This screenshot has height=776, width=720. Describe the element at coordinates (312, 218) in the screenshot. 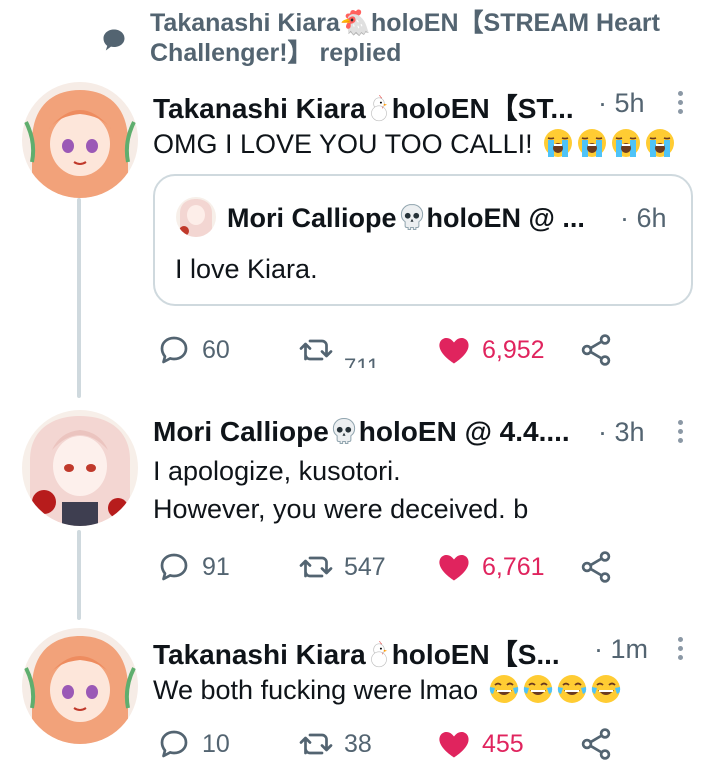

I see `quoted-author-name: Mori Calliope` at that location.